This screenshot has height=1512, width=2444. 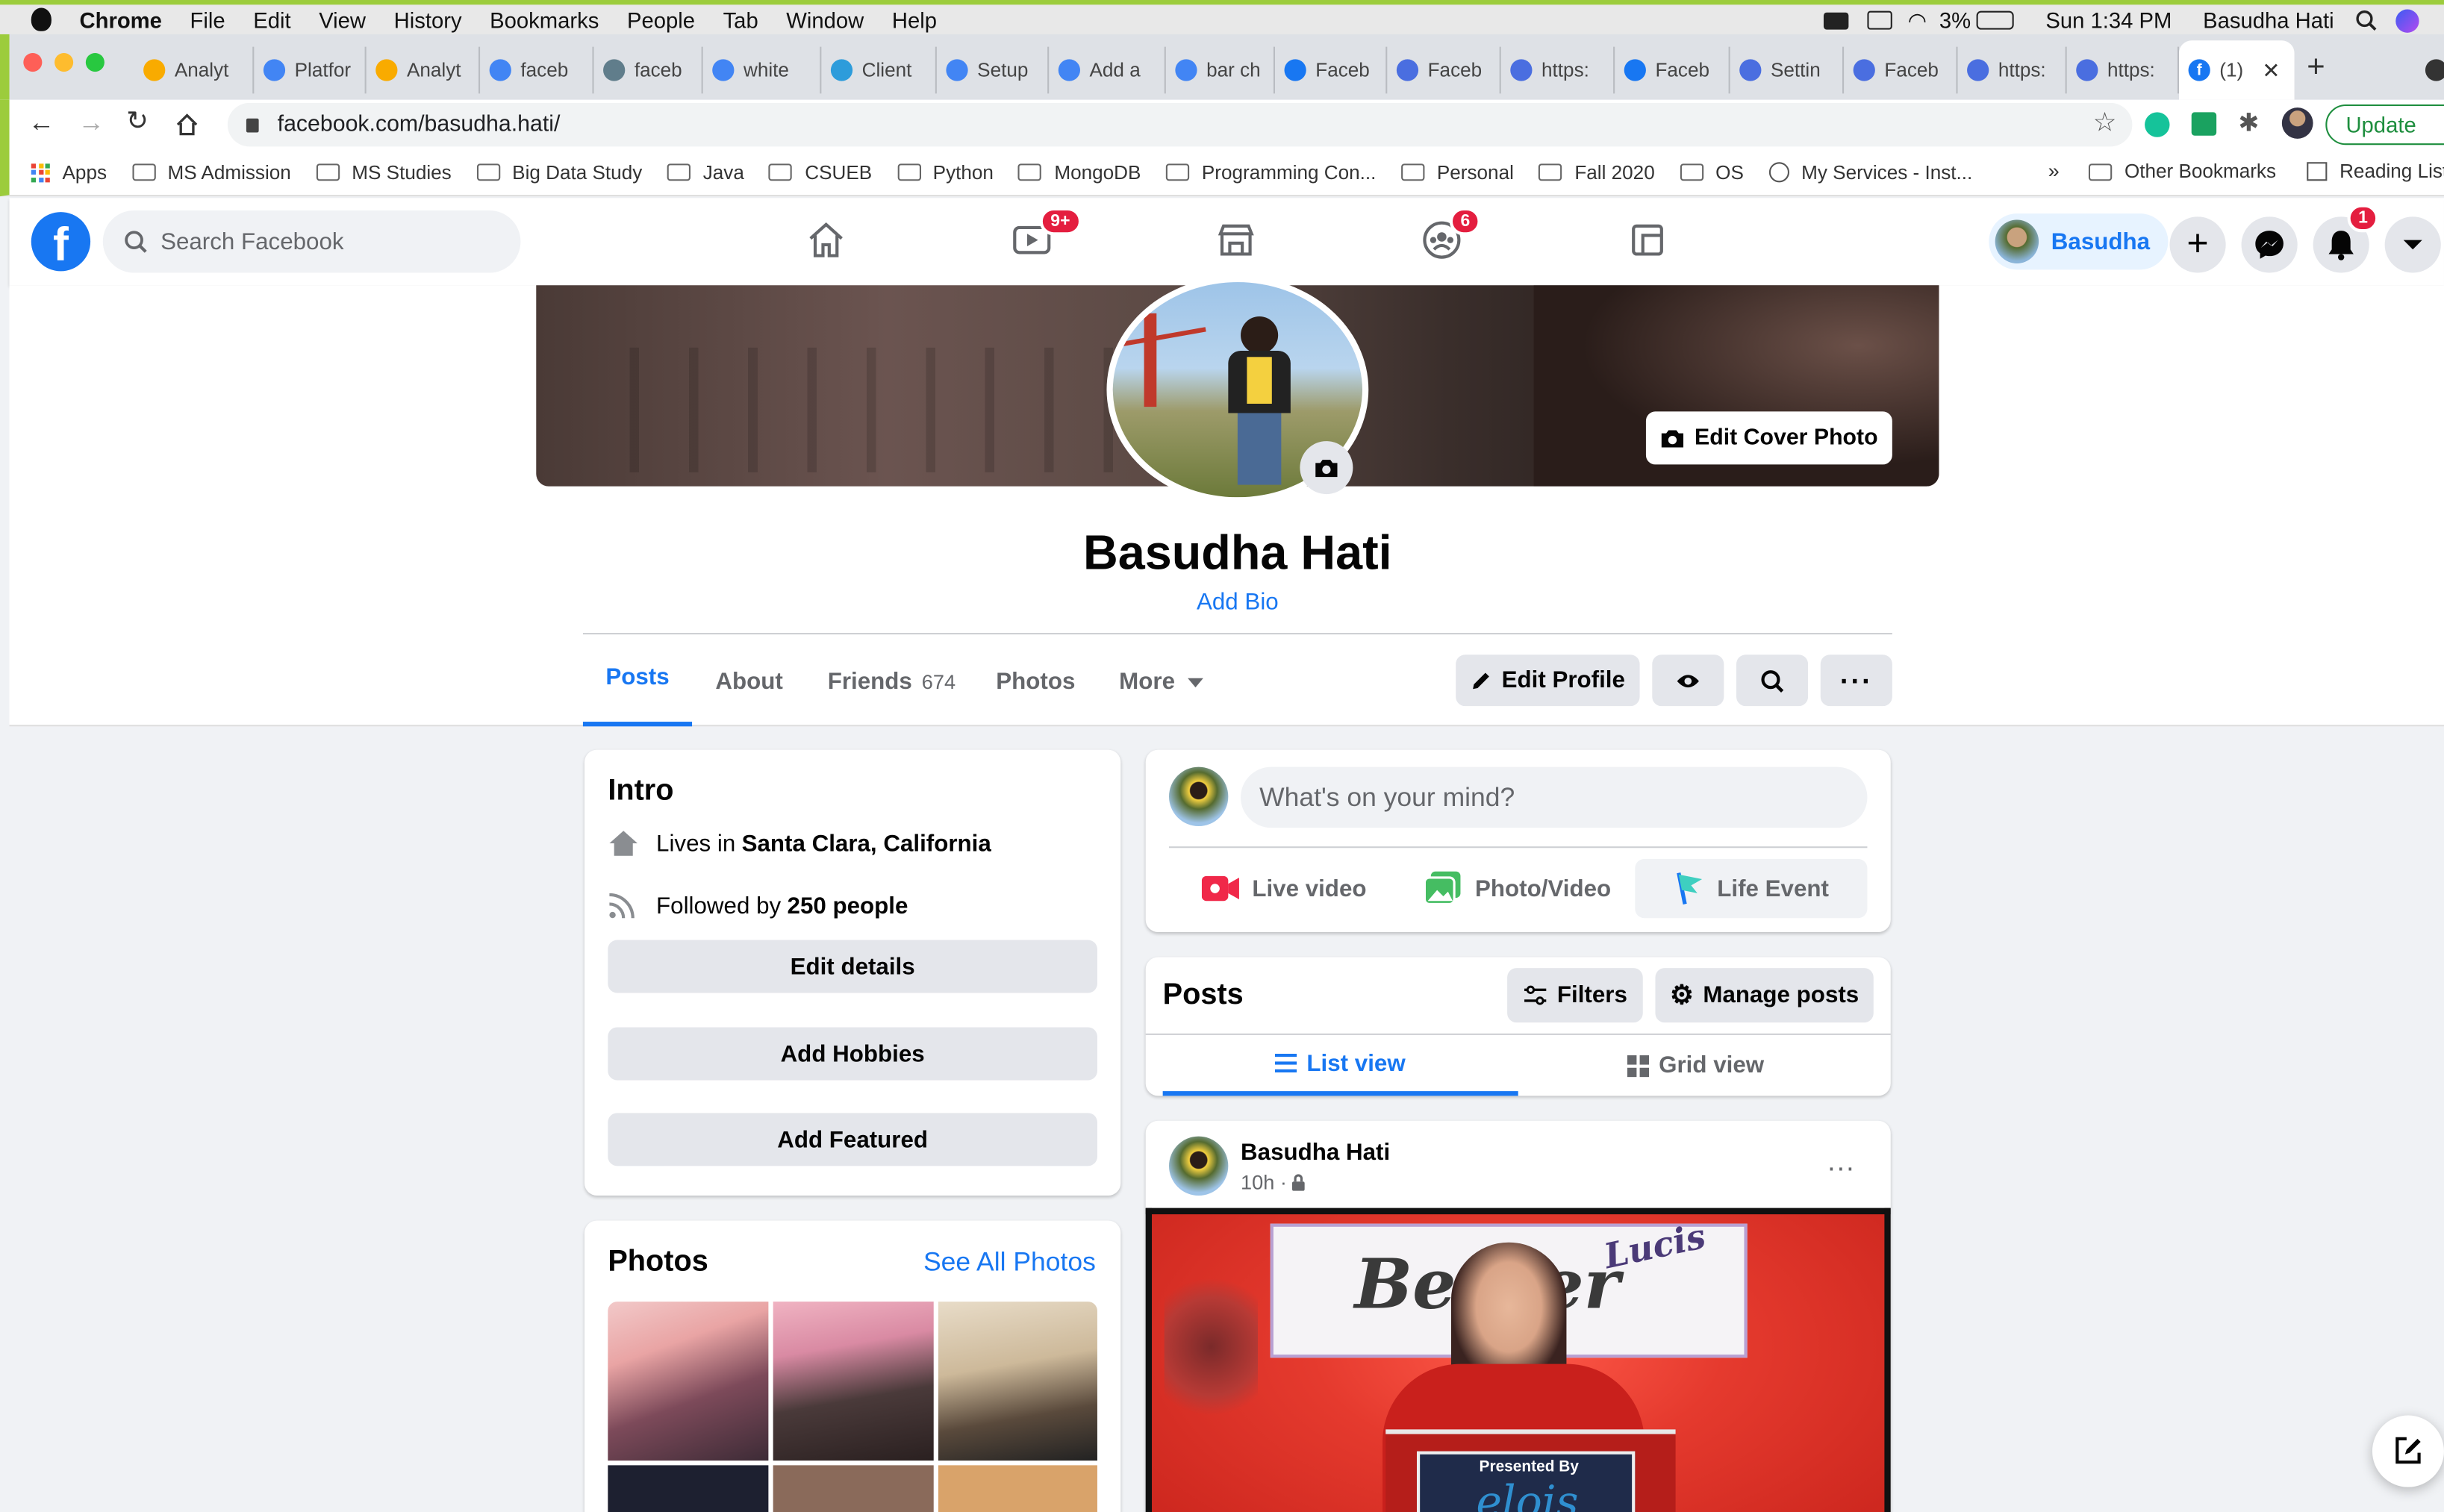 What do you see at coordinates (1518, 1360) in the screenshot?
I see `post-image: Lucis Berger Presented By elois` at bounding box center [1518, 1360].